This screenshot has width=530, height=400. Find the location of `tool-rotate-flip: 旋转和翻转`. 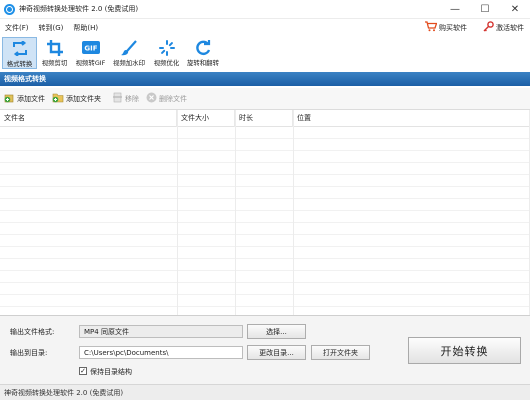

tool-rotate-flip: 旋转和翻转 is located at coordinates (203, 53).